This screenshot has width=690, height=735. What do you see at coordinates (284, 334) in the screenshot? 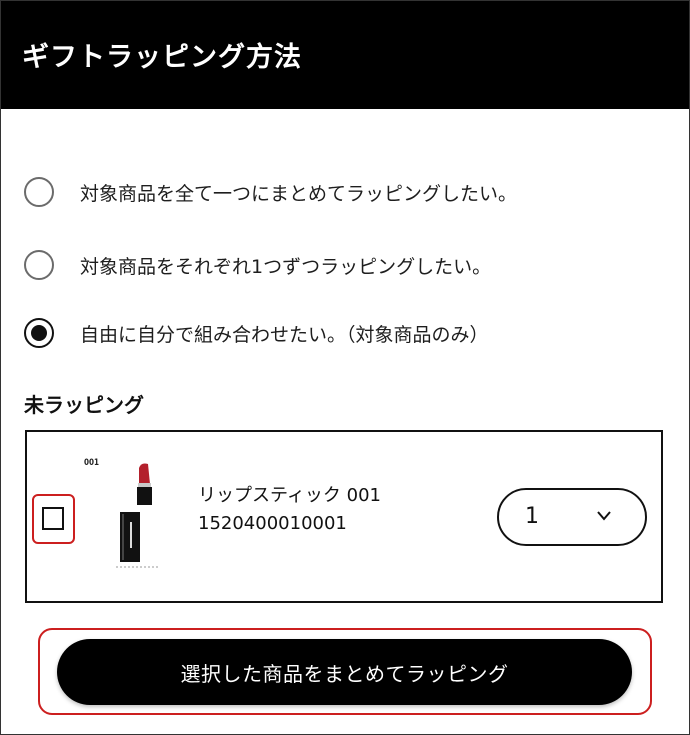
I see `option-label: 自由に自分で組み合わせたい。（対象商品のみ）` at bounding box center [284, 334].